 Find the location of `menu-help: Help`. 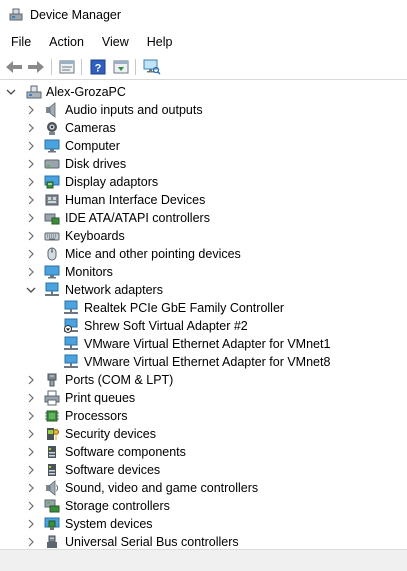

menu-help: Help is located at coordinates (160, 42).